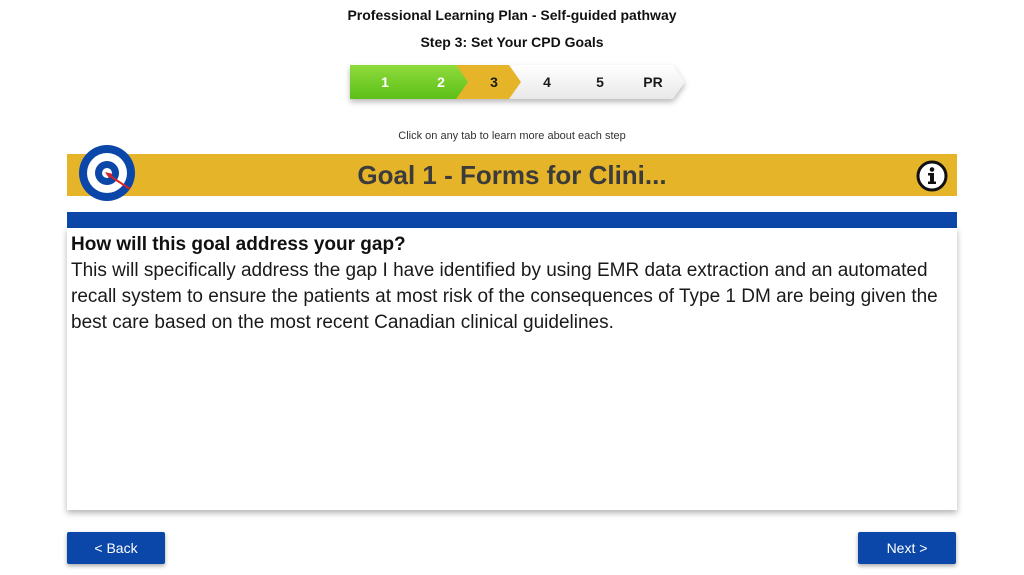 The image size is (1024, 575). I want to click on tab-step-pr-label: PR, so click(653, 82).